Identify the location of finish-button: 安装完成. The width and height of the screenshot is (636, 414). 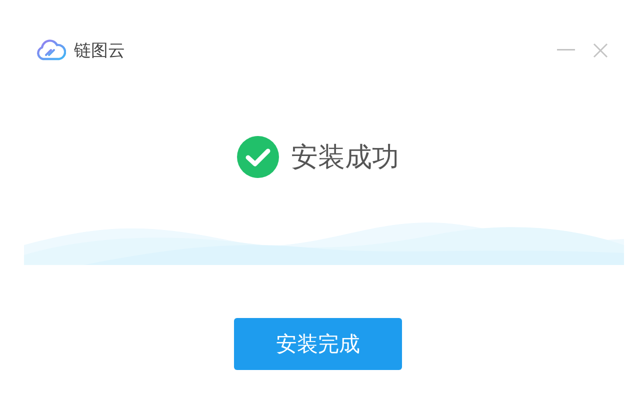
(318, 344).